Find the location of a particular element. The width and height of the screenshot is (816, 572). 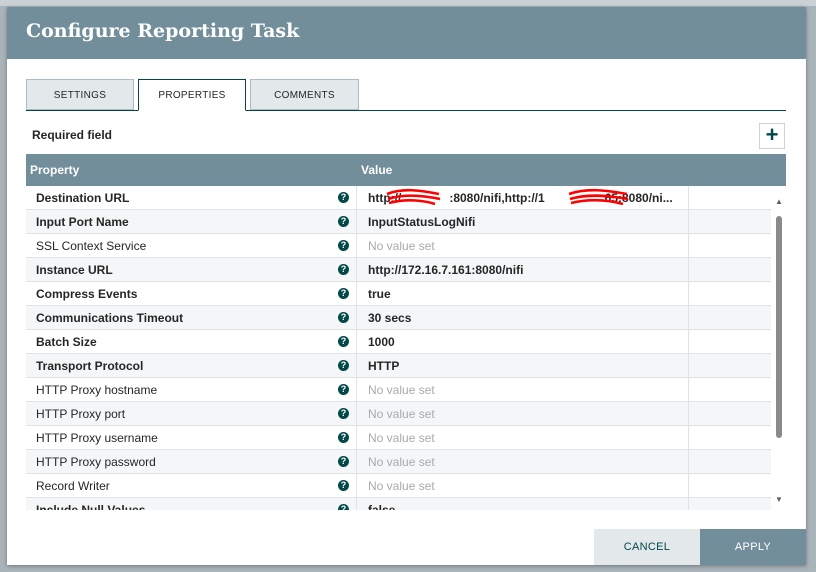

property-value: InputStatusLogNifi is located at coordinates (421, 222).